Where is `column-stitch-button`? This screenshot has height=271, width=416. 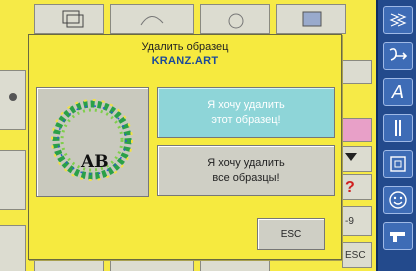
column-stitch-button is located at coordinates (398, 128).